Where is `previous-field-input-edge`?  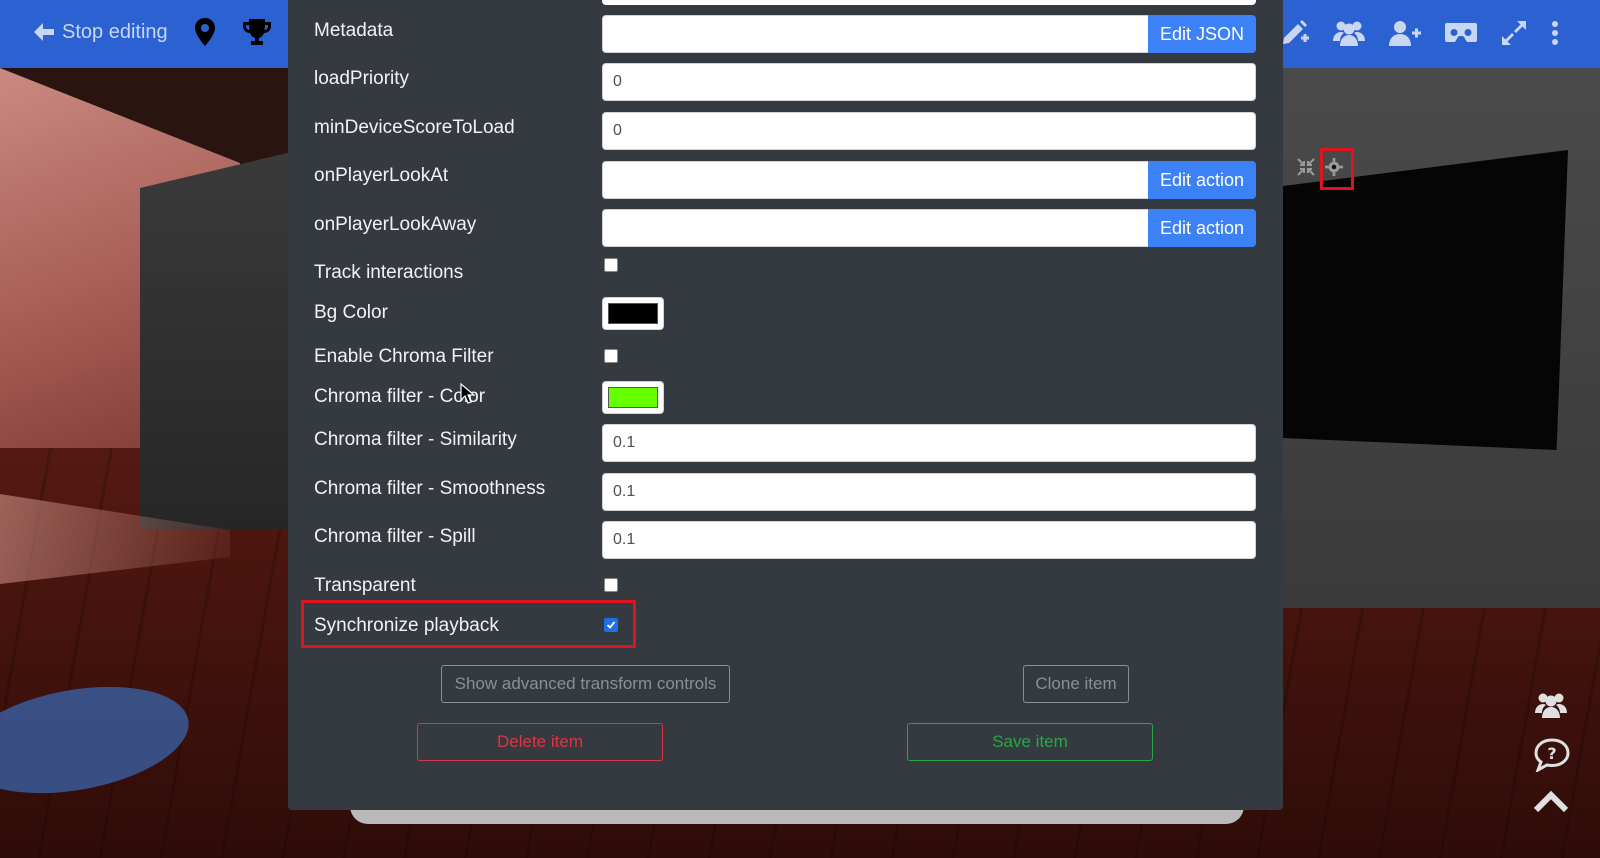
previous-field-input-edge is located at coordinates (929, 2).